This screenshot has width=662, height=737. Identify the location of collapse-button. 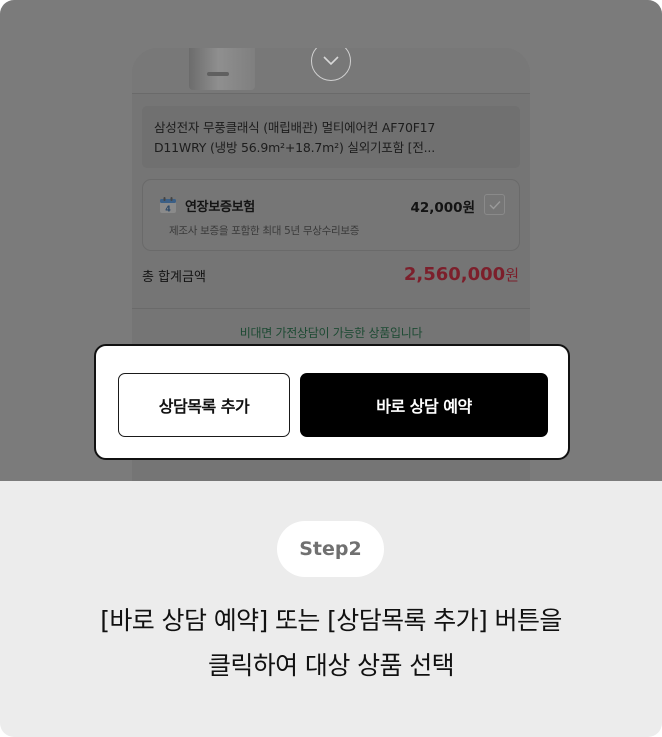
(331, 64).